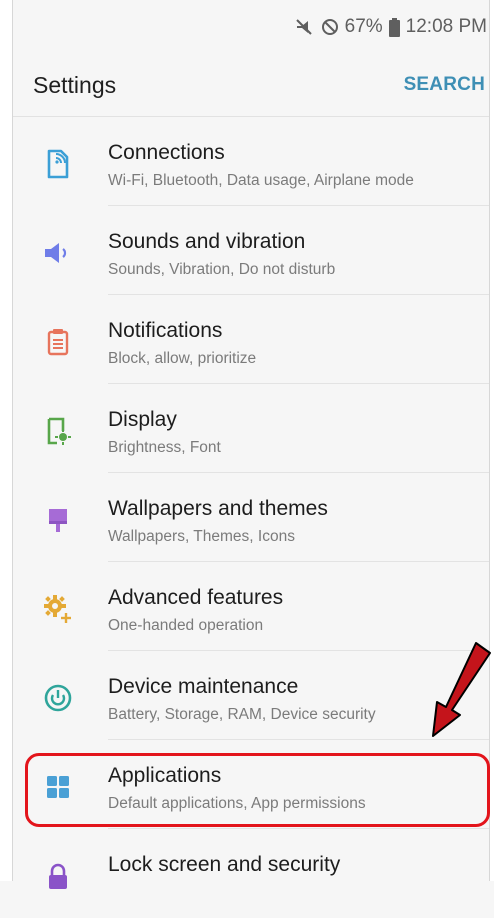 The image size is (494, 918). I want to click on device-maintenance-icon, so click(58, 698).